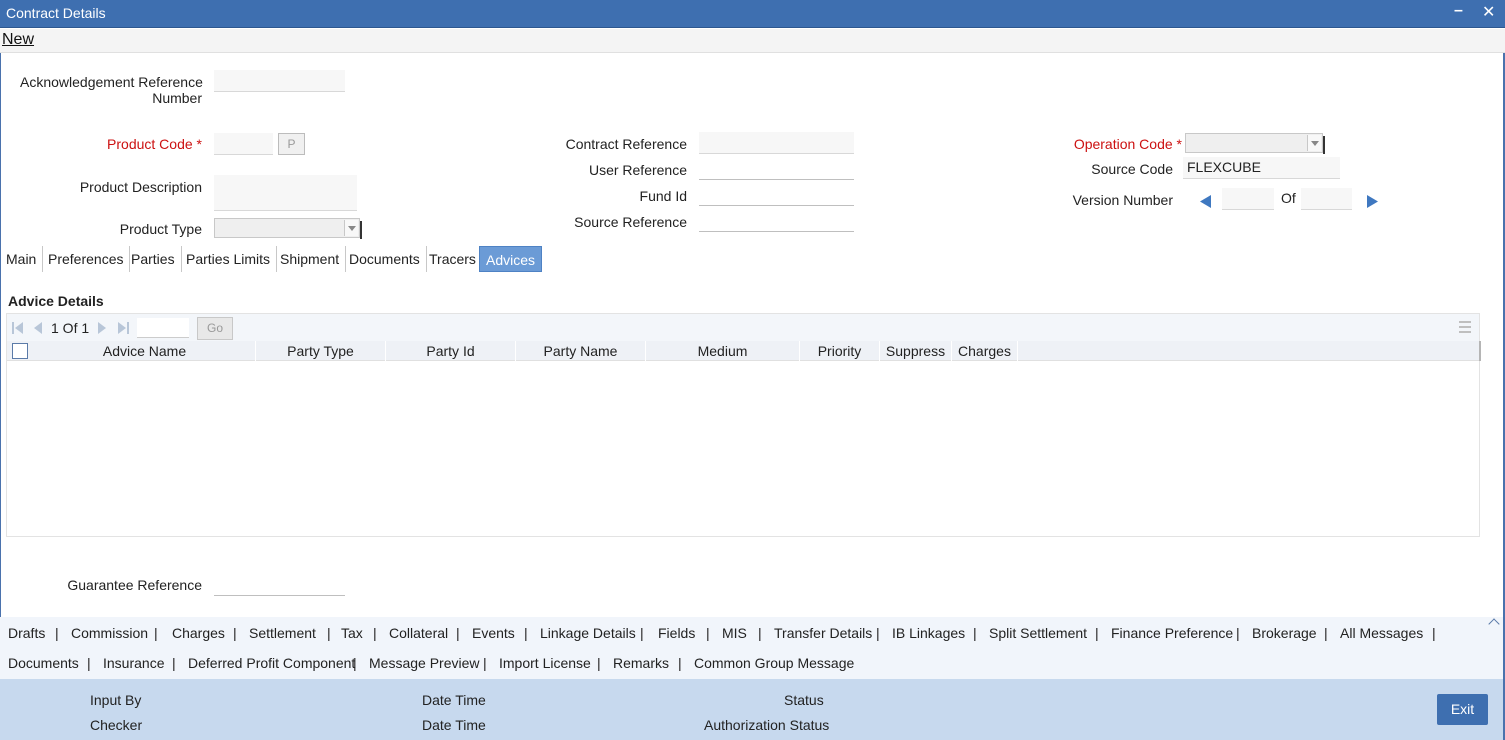 This screenshot has height=740, width=1505. I want to click on version-total-field, so click(1326, 199).